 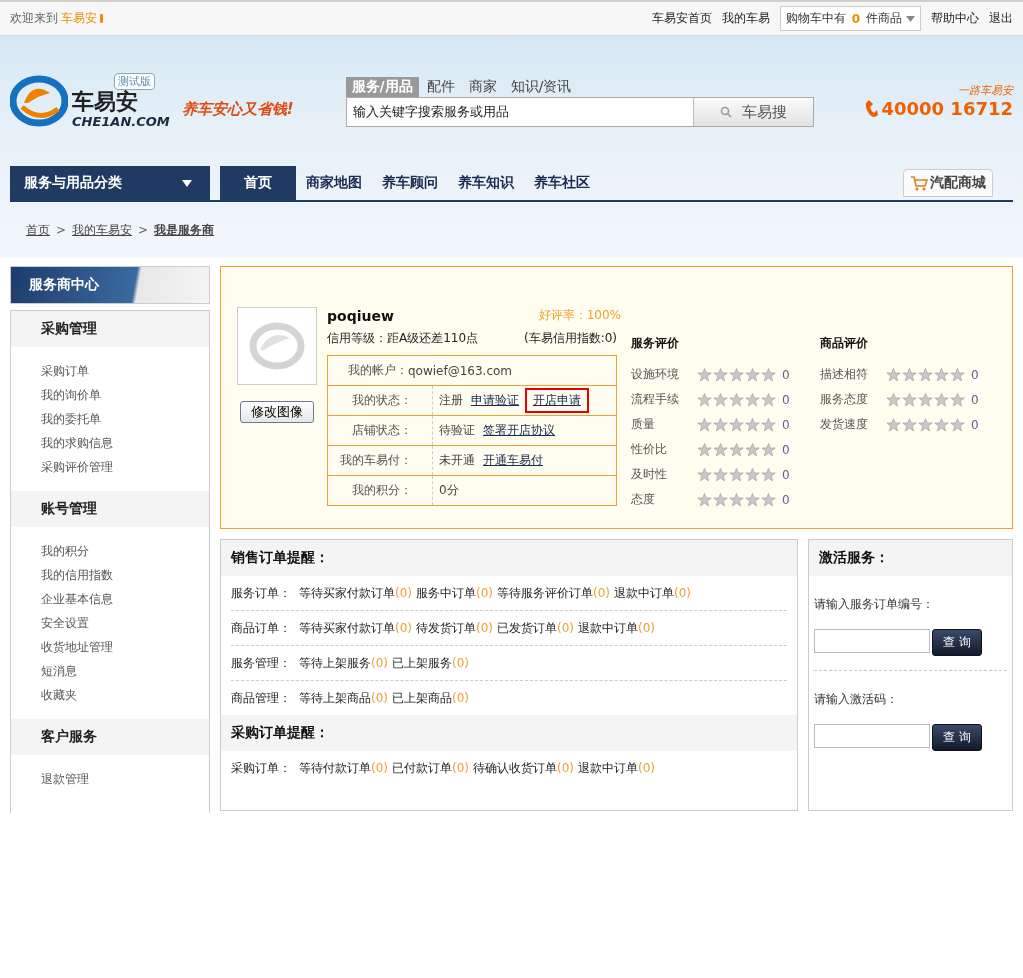 I want to click on breadcrumb-link: 首页, so click(x=38, y=230).